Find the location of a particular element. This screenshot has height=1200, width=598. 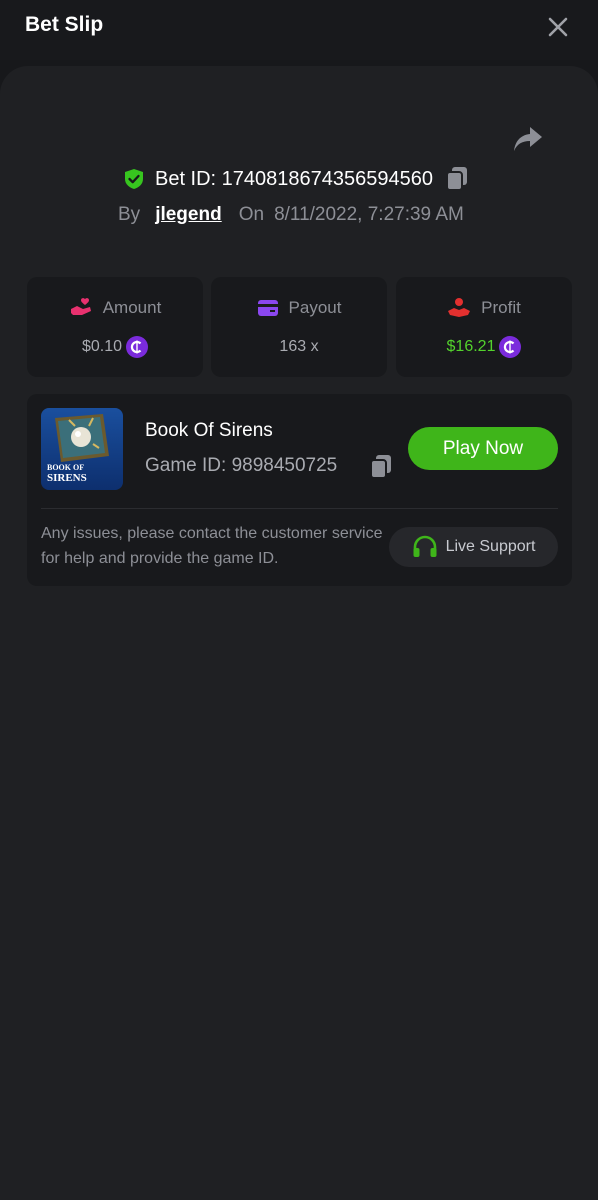

amount-card: Amount $0.10 is located at coordinates (115, 327).